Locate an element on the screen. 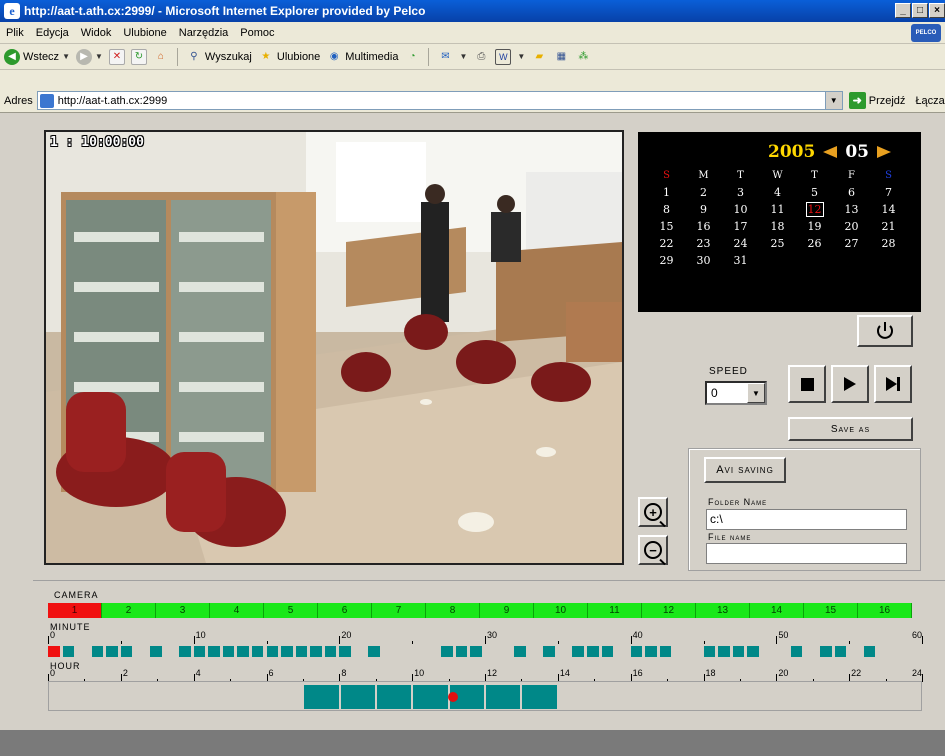  step-forward-button is located at coordinates (893, 384).